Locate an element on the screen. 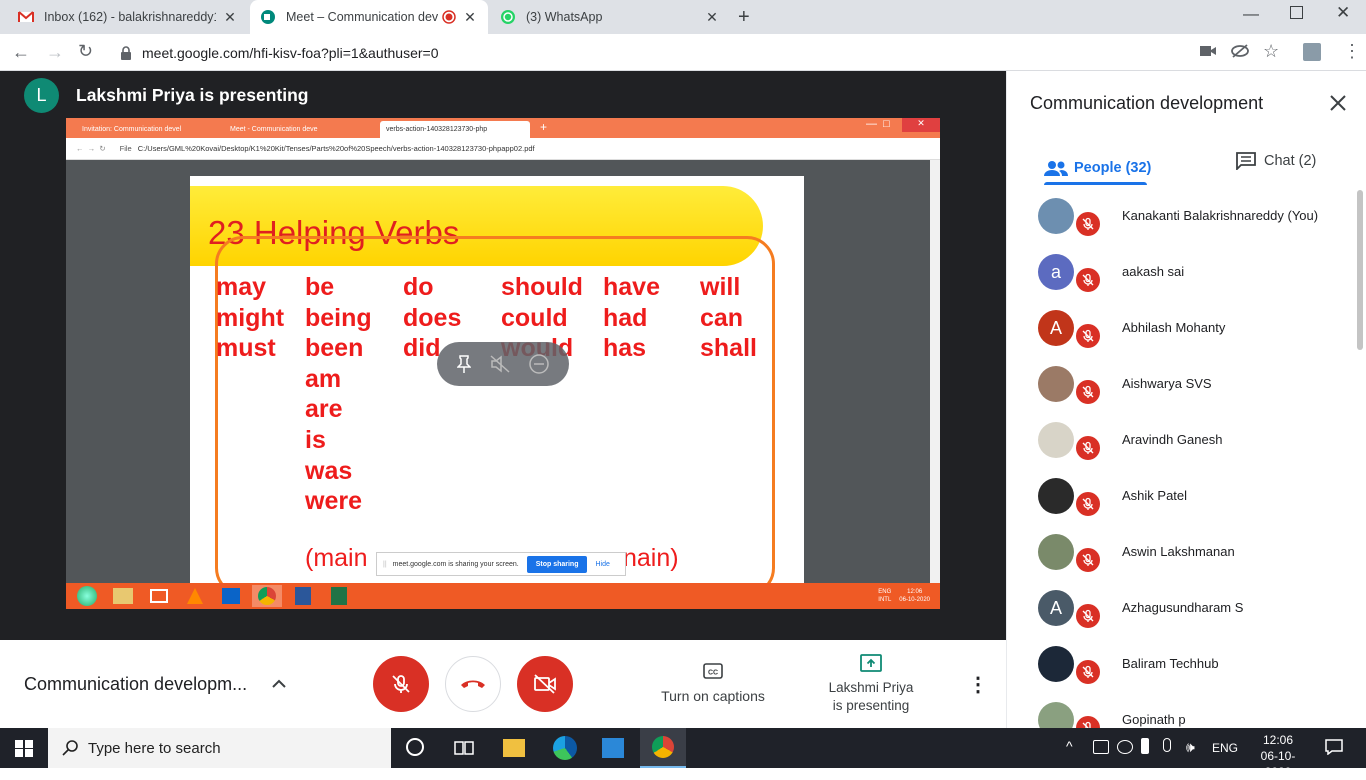  presenting-button: Lakshmi Priya is presenting is located at coordinates (871, 697).